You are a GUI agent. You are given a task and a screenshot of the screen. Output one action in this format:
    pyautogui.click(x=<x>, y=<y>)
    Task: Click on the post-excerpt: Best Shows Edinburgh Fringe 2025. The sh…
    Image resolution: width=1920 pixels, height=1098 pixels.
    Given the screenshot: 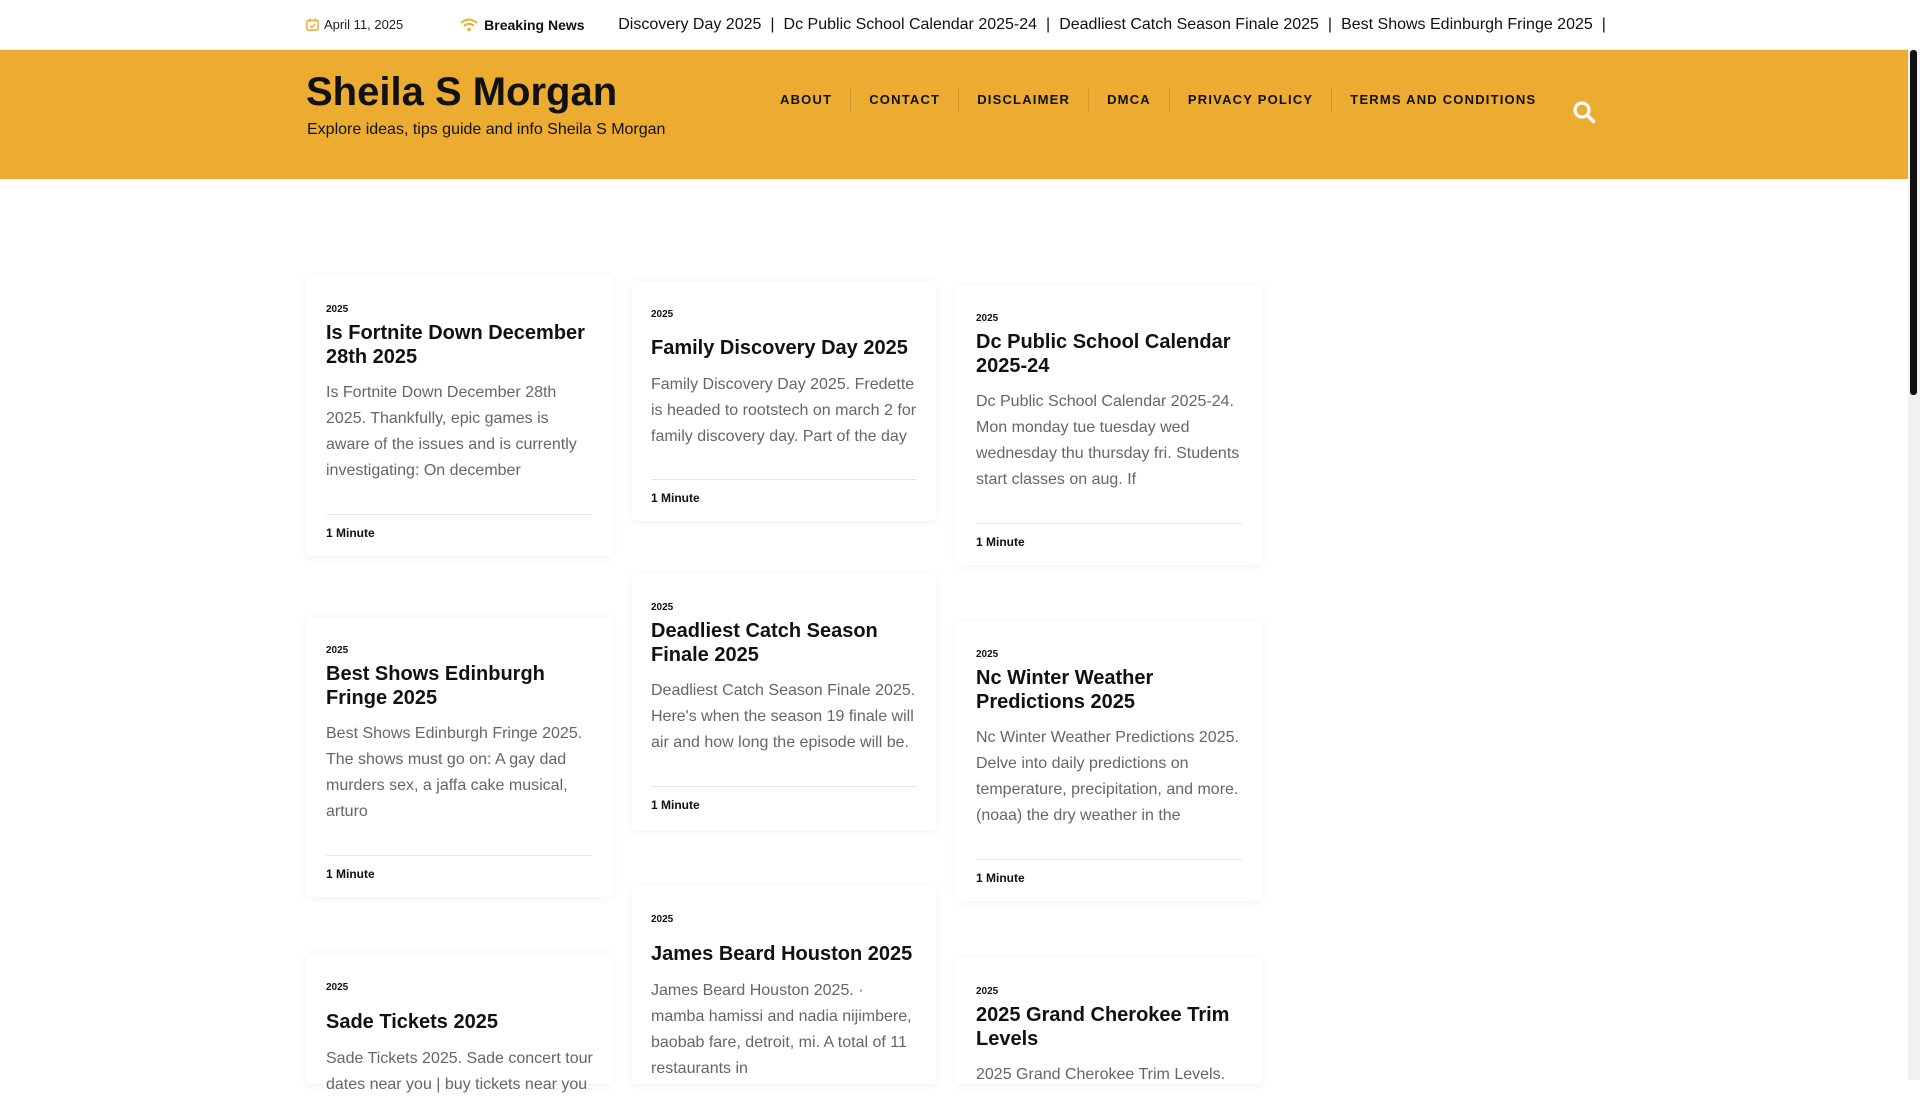 What is the action you would take?
    pyautogui.click(x=454, y=772)
    